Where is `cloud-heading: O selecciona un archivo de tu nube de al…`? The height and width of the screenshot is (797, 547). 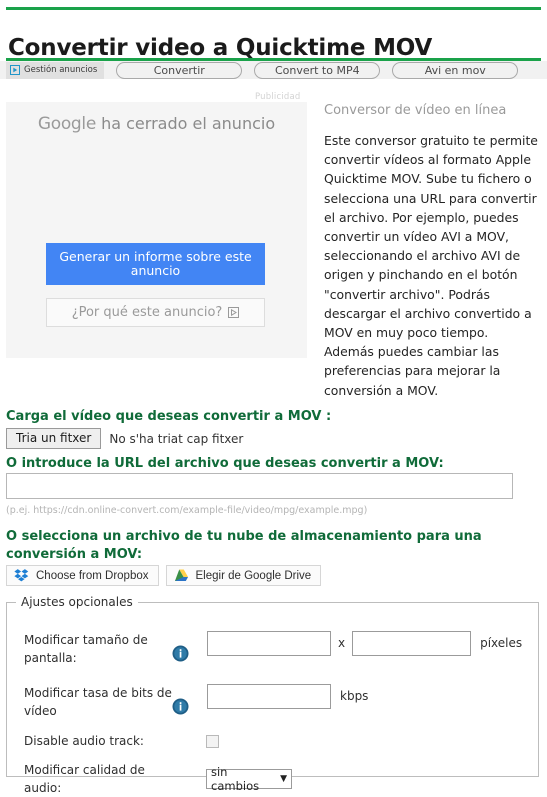
cloud-heading: O selecciona un archivo de tu nube de al… is located at coordinates (244, 545).